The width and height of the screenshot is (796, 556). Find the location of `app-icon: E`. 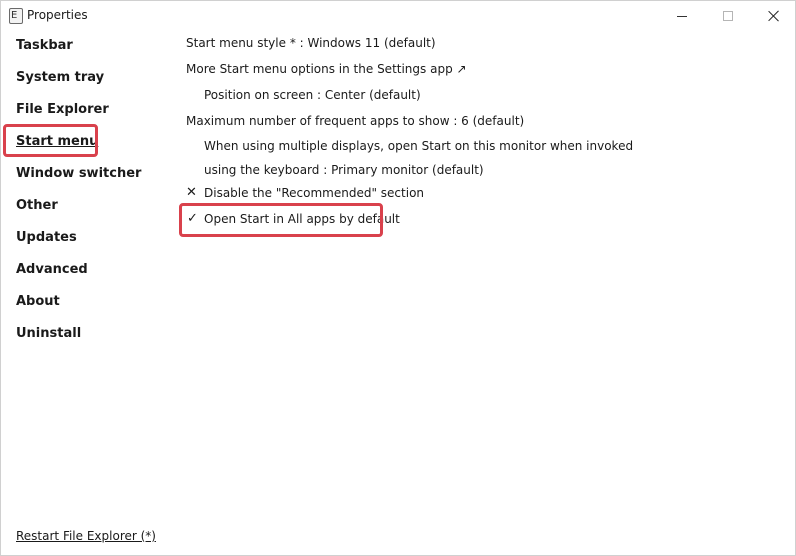

app-icon: E is located at coordinates (16, 16).